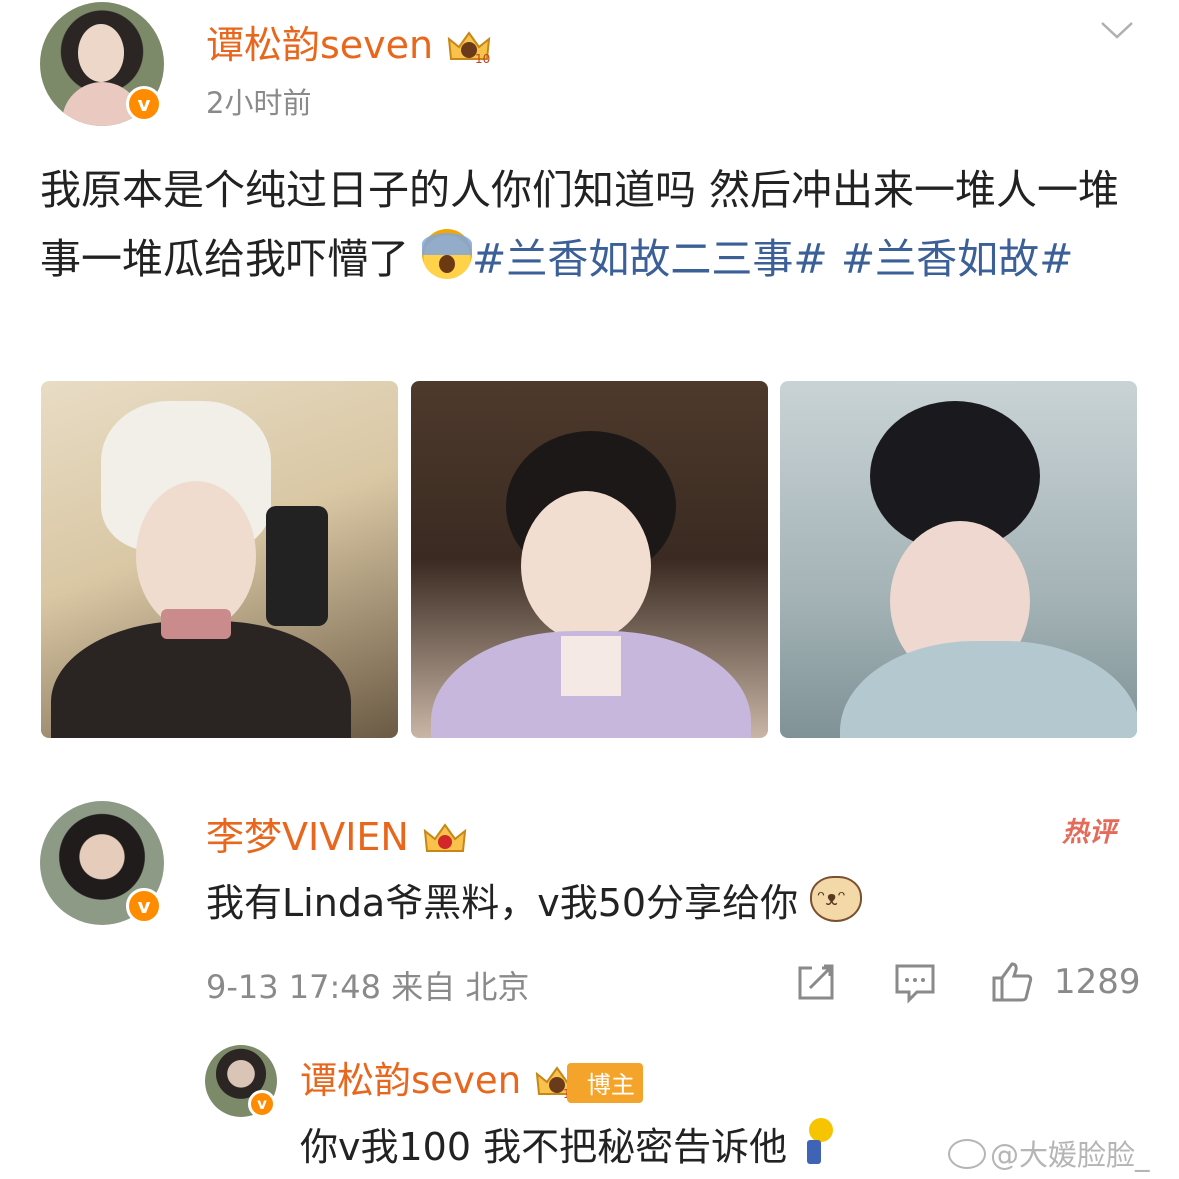 The width and height of the screenshot is (1179, 1179). I want to click on share-icon, so click(816, 982).